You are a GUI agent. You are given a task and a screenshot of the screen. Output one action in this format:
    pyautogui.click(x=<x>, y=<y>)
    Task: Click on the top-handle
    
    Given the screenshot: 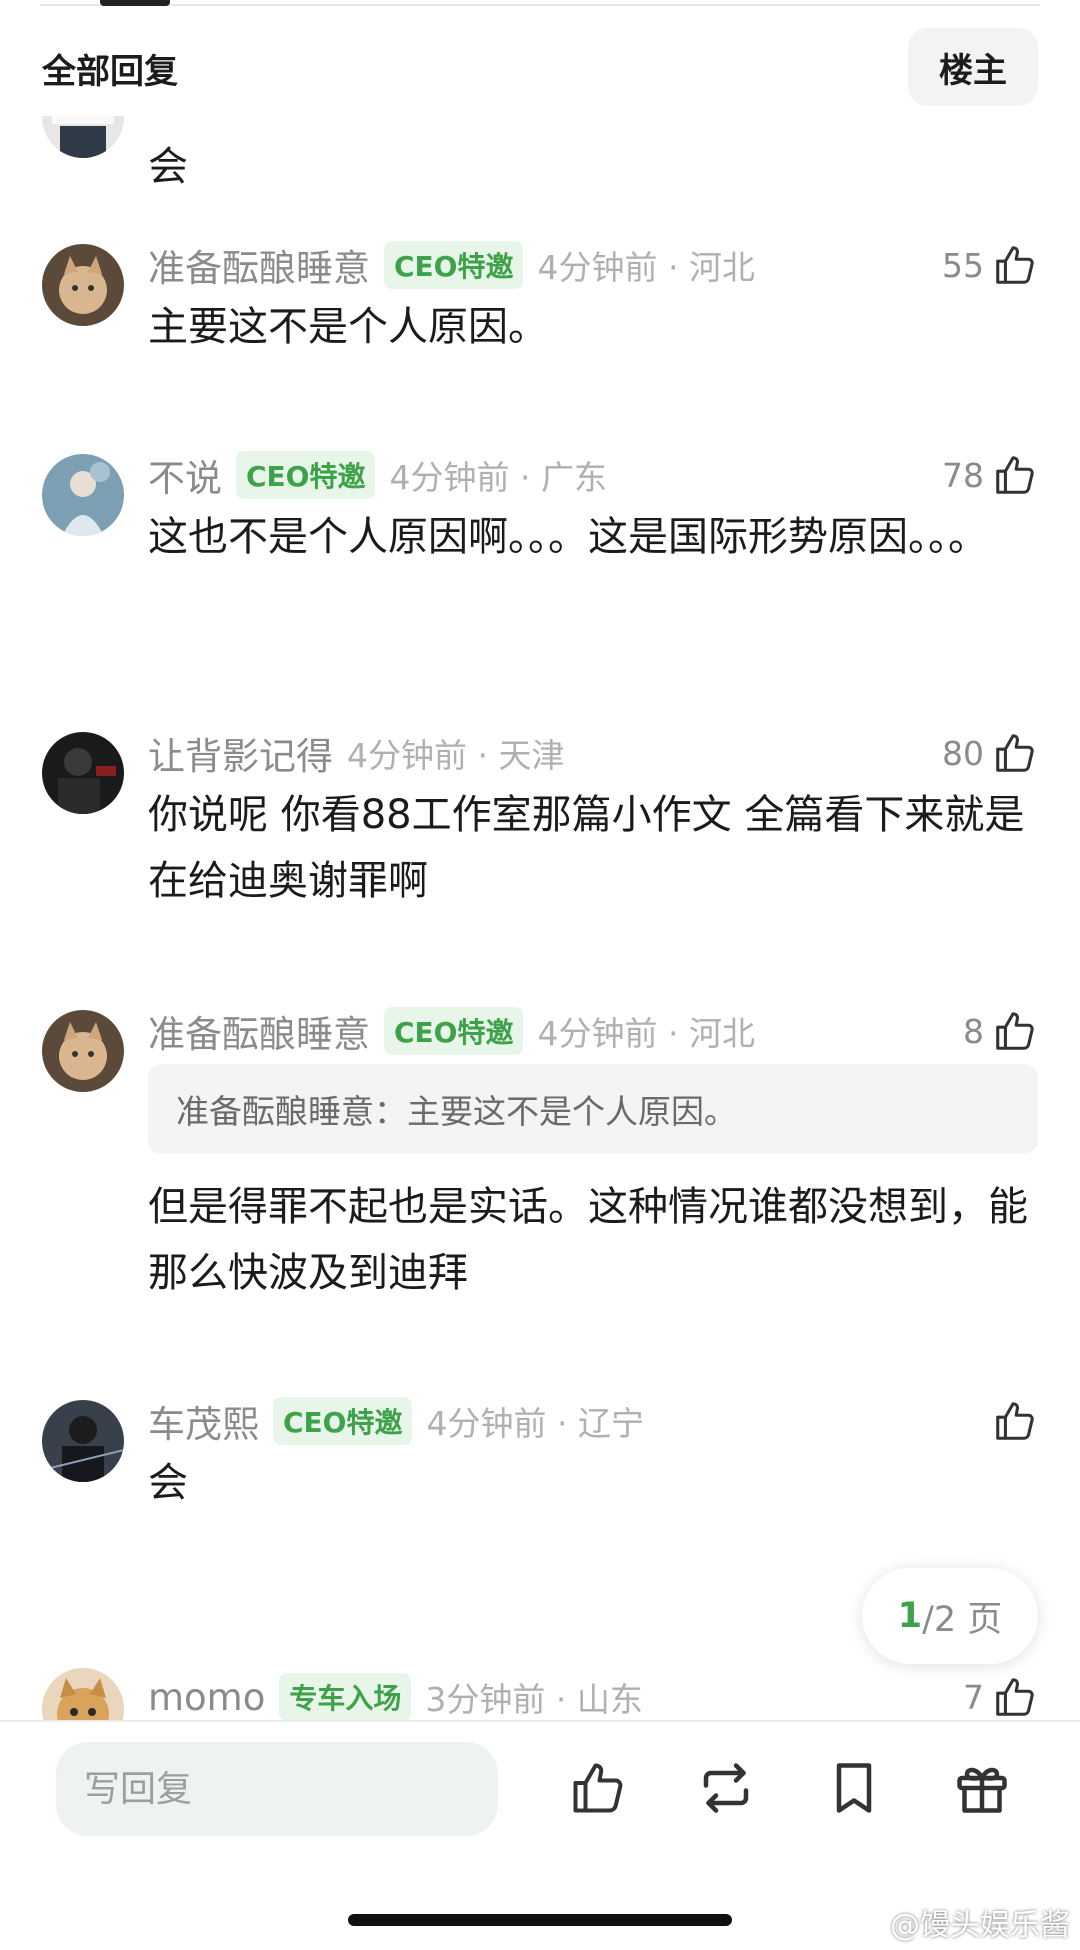 What is the action you would take?
    pyautogui.click(x=135, y=3)
    